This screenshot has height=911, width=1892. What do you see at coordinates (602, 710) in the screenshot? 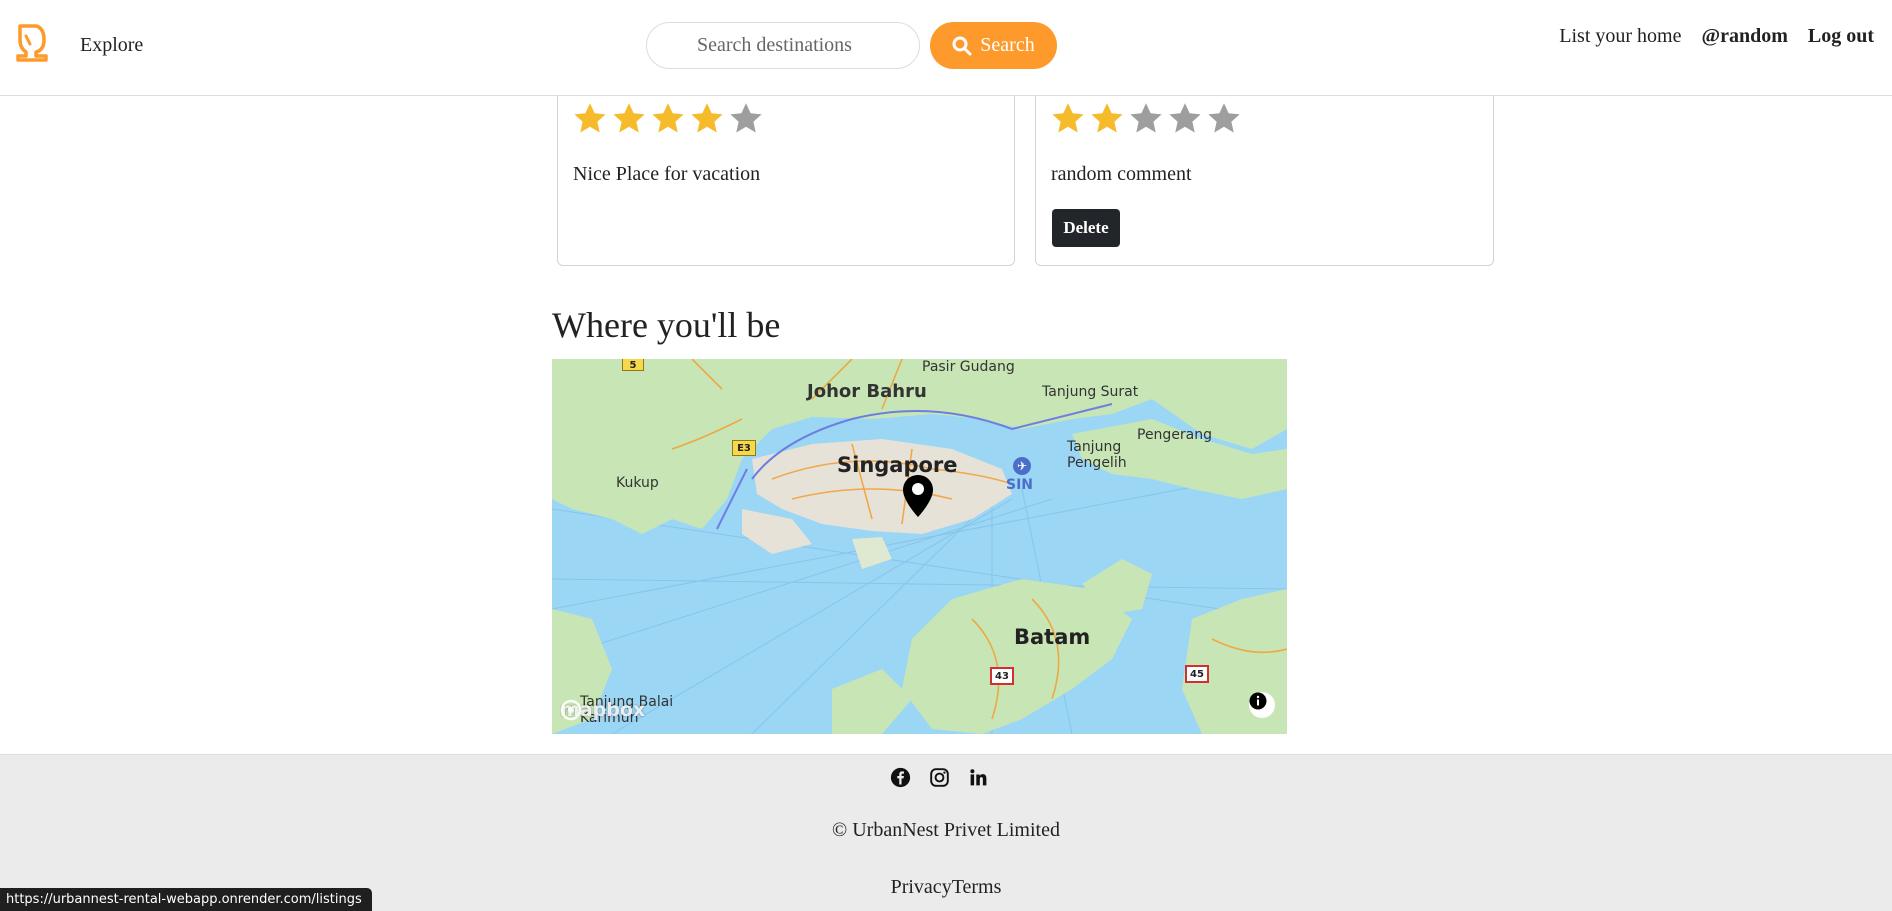
I see `mapbox-attribution: mapbox` at bounding box center [602, 710].